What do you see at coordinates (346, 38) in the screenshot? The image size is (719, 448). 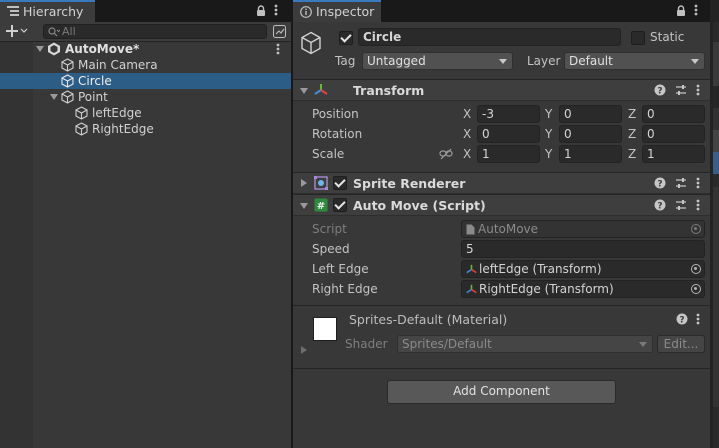 I see `active-checkbox` at bounding box center [346, 38].